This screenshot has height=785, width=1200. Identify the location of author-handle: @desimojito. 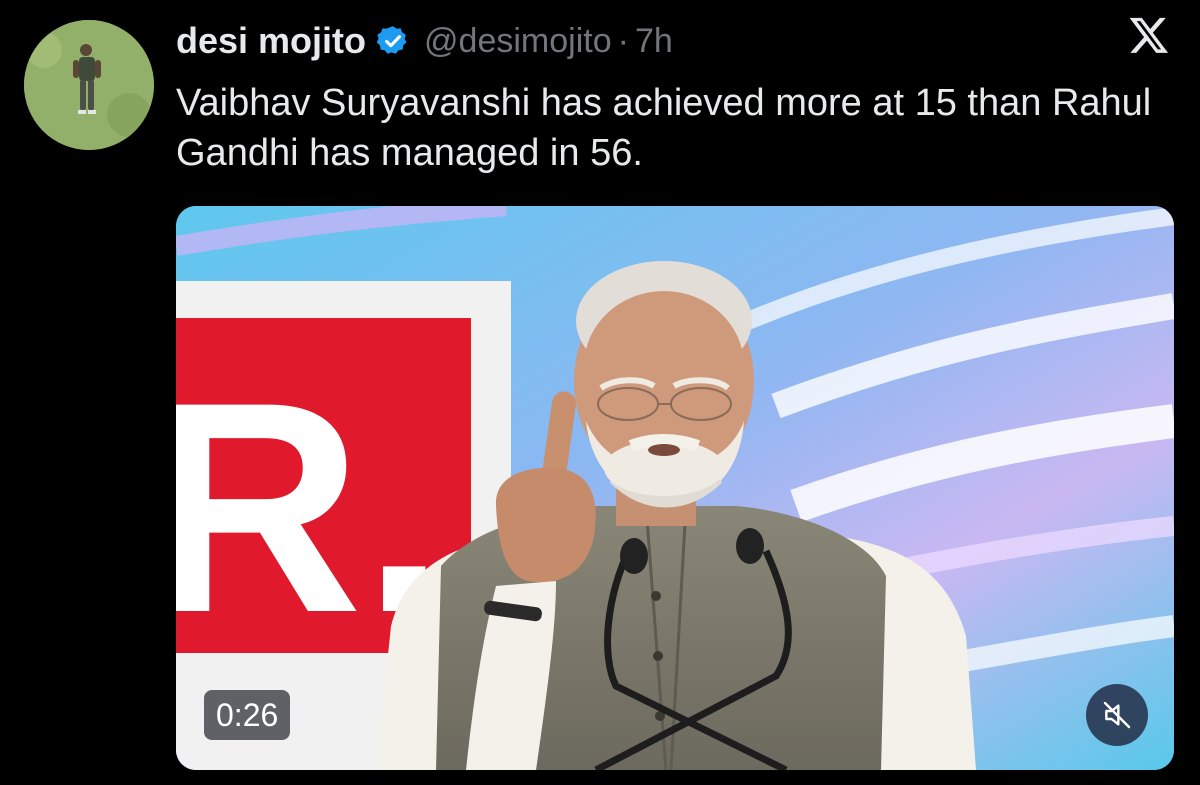
(518, 41).